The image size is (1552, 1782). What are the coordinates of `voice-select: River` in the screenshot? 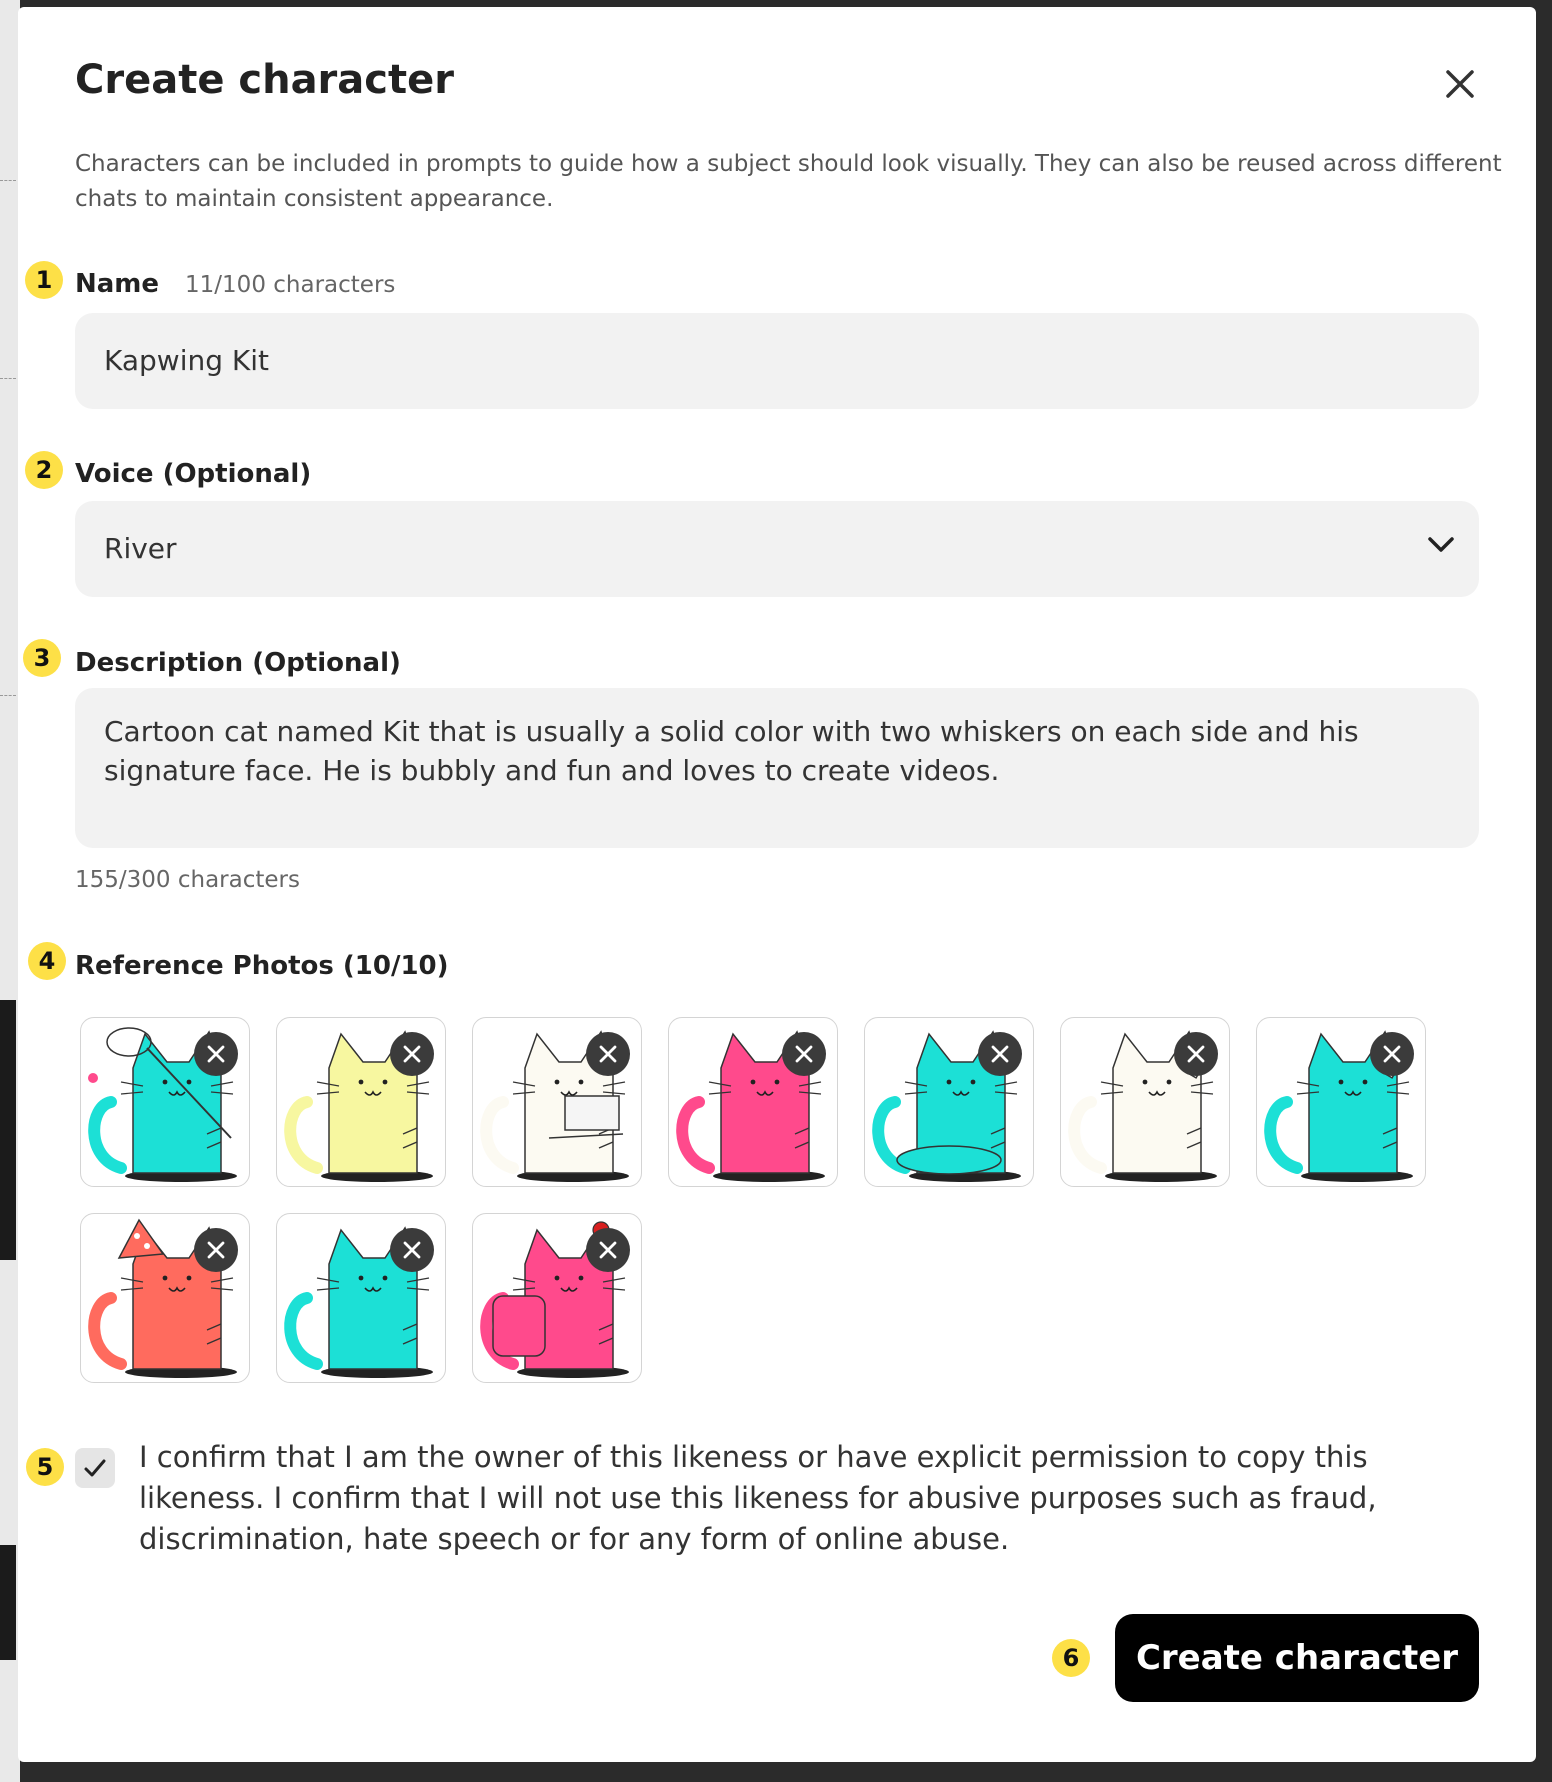 It's located at (777, 549).